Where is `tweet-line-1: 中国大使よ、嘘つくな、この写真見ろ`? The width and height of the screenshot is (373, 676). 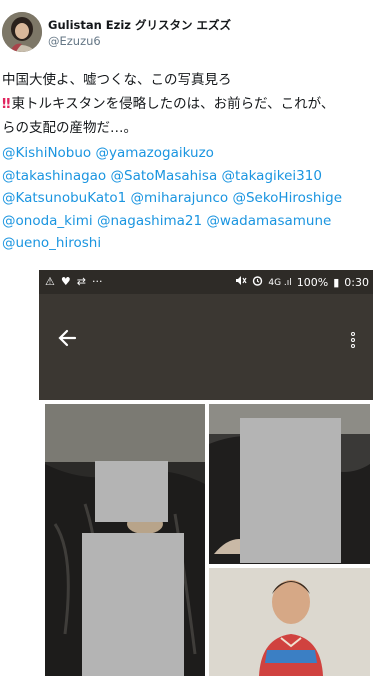 tweet-line-1: 中国大使よ、嘘つくな、この写真見ろ is located at coordinates (117, 80).